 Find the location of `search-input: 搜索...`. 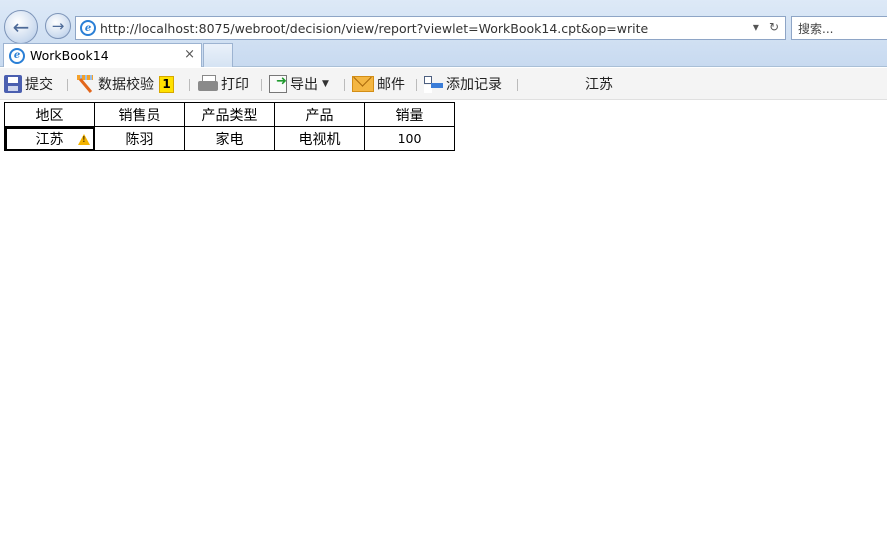

search-input: 搜索... is located at coordinates (839, 28).